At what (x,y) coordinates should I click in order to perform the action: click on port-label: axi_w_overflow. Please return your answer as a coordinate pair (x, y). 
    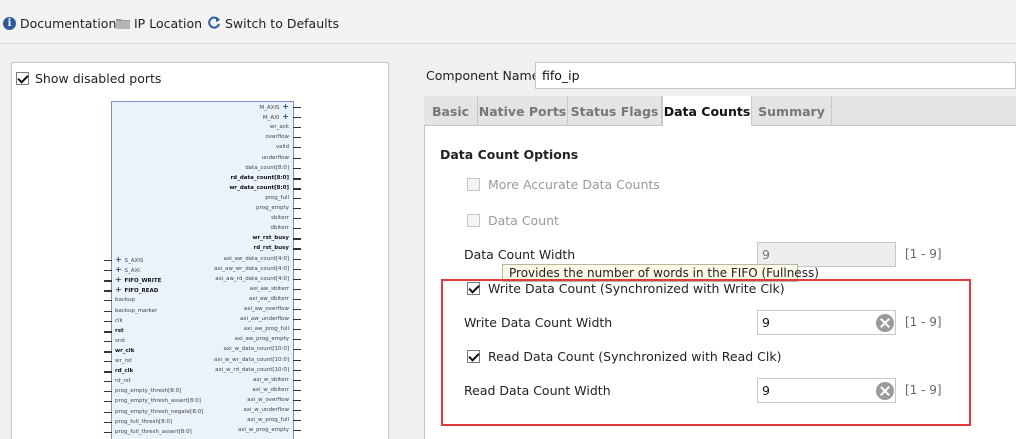
    Looking at the image, I should click on (268, 399).